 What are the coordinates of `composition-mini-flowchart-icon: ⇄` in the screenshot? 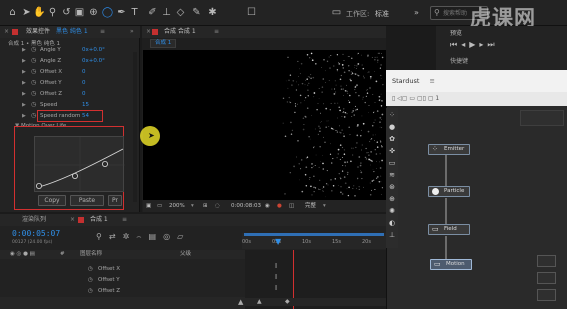 It's located at (116, 236).